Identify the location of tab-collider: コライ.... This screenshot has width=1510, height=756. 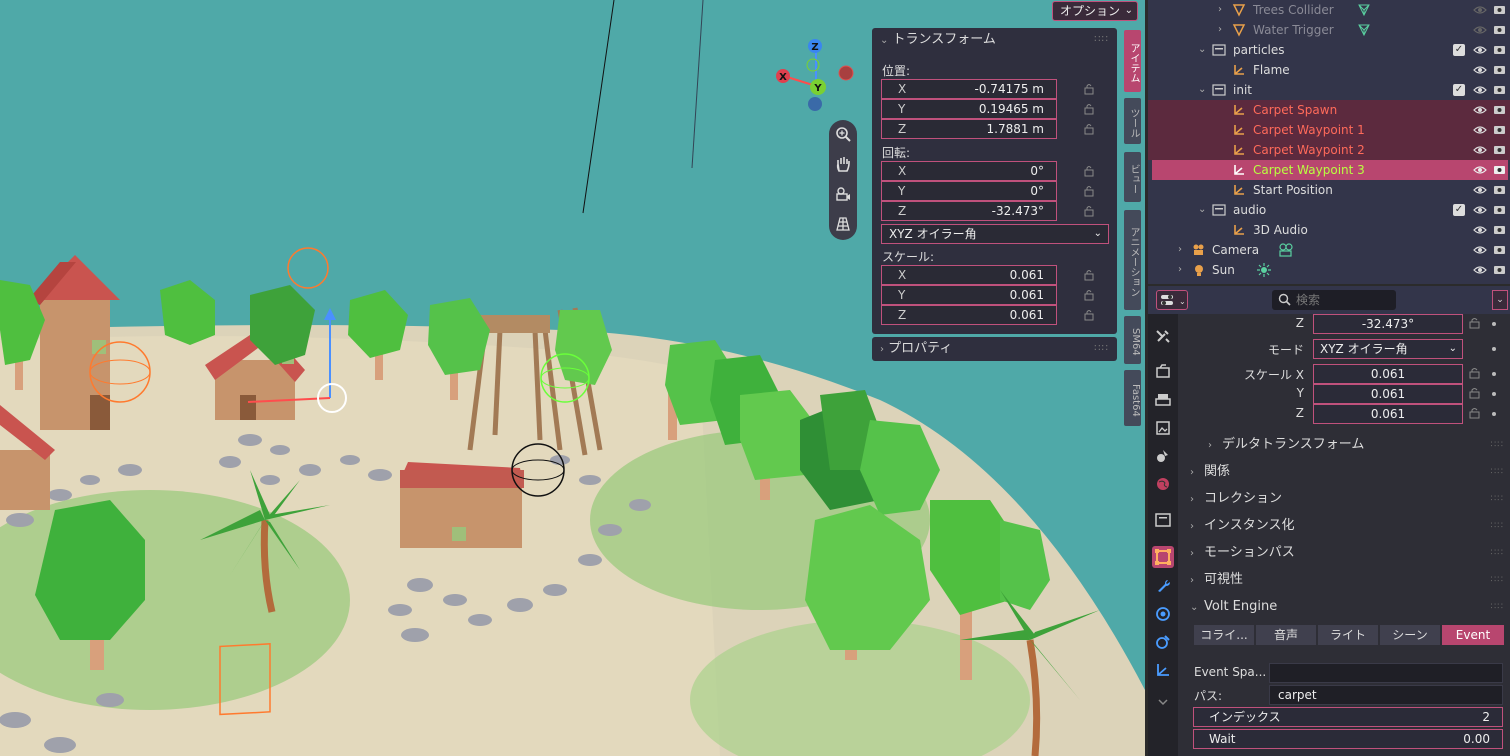
(1224, 635).